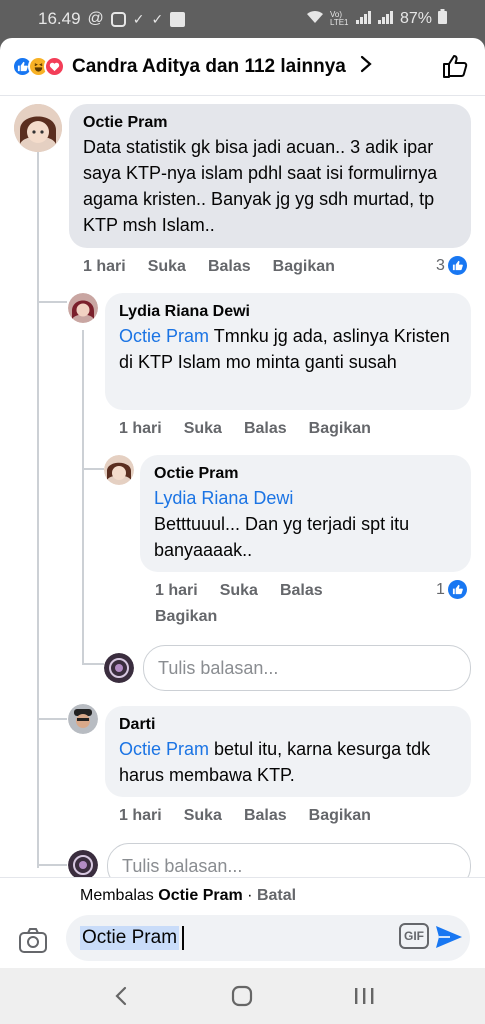 The height and width of the screenshot is (1024, 485). Describe the element at coordinates (183, 938) in the screenshot. I see `text-cursor` at that location.